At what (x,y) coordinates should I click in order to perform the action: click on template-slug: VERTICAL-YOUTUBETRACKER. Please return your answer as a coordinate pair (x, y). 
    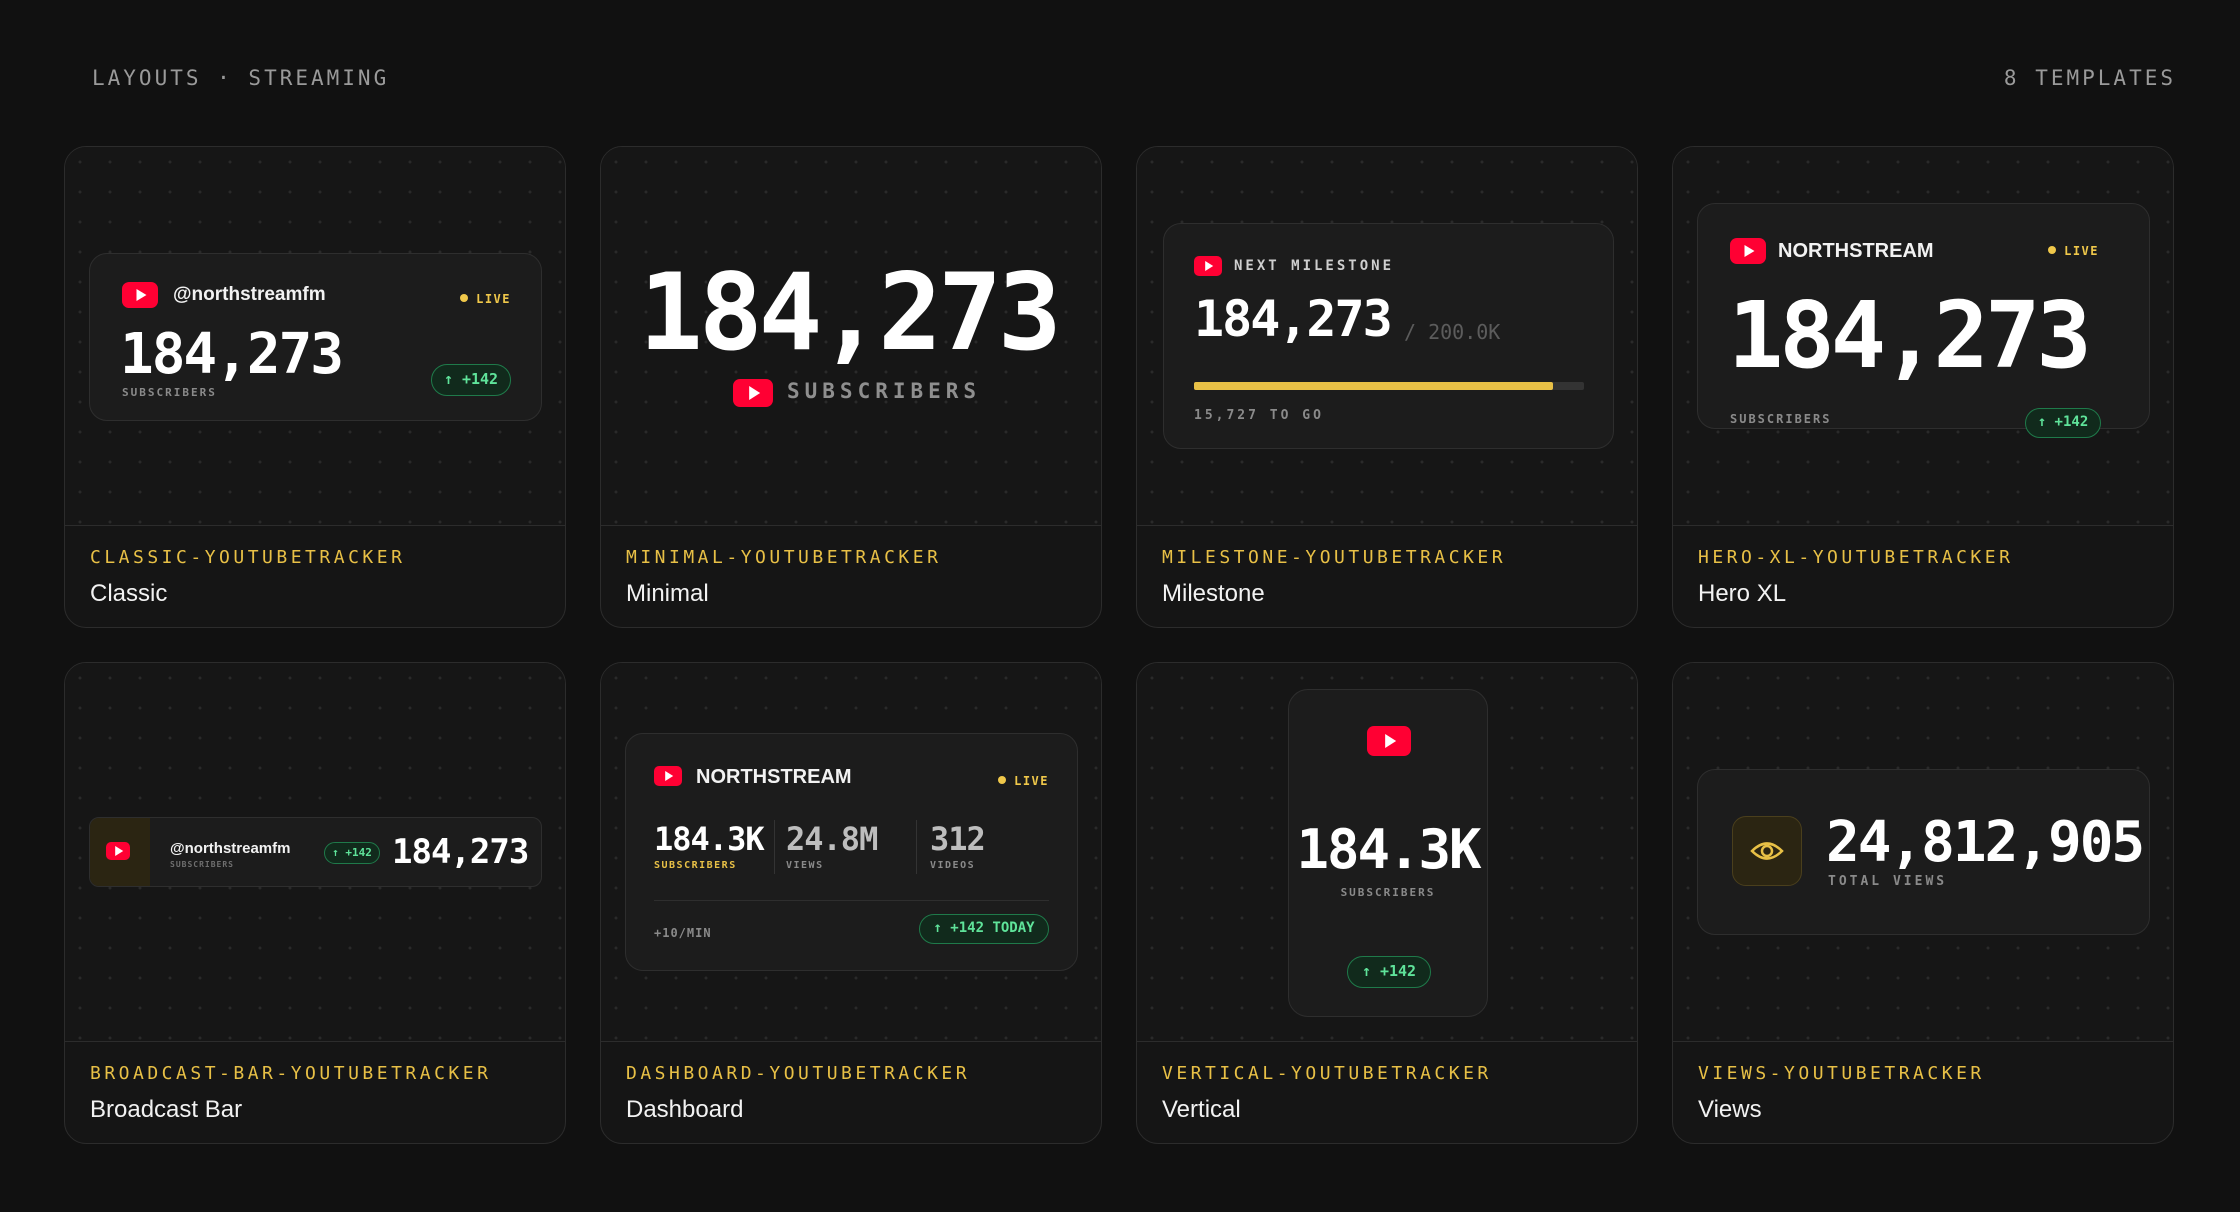
    Looking at the image, I should click on (1327, 1073).